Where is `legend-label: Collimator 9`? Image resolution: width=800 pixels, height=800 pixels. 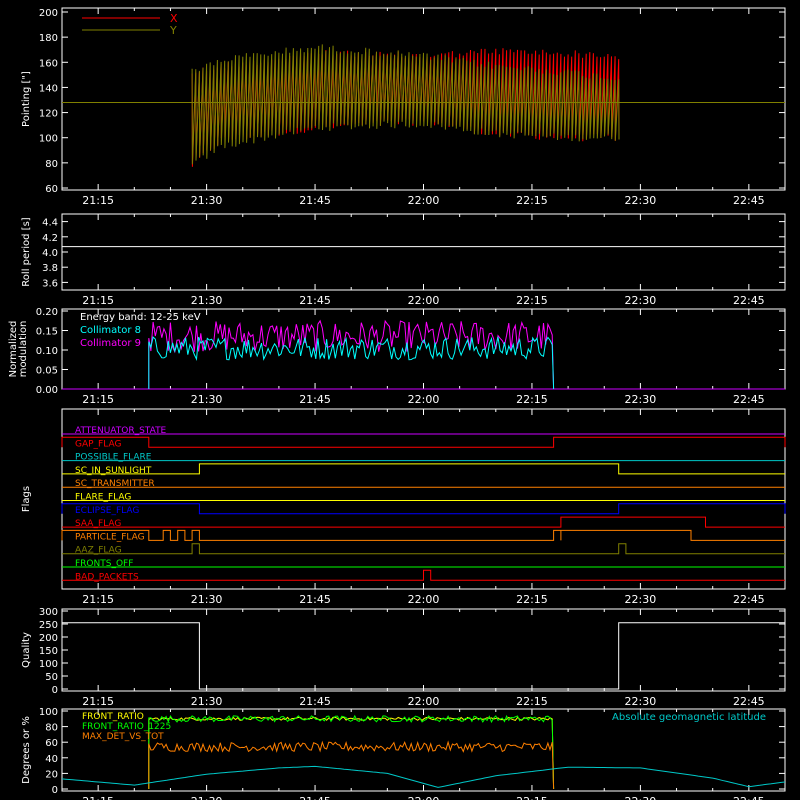 legend-label: Collimator 9 is located at coordinates (110, 343).